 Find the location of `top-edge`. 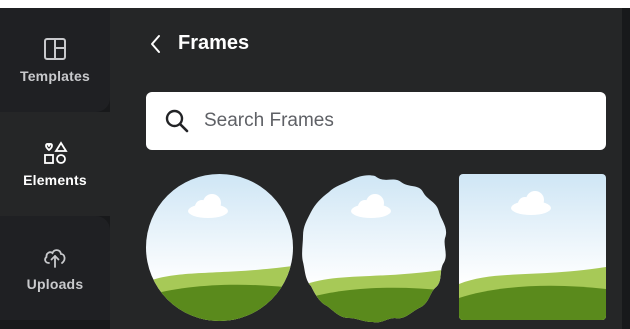

top-edge is located at coordinates (315, 4).